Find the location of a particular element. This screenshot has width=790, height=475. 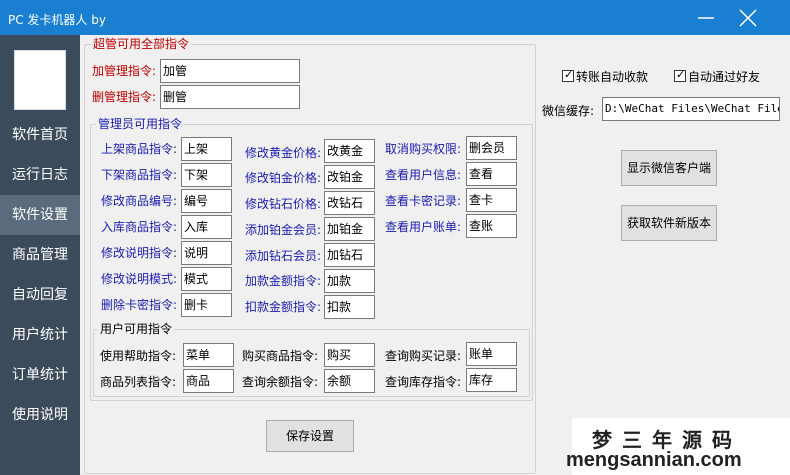

admin-command-input: 编号 is located at coordinates (206, 201).